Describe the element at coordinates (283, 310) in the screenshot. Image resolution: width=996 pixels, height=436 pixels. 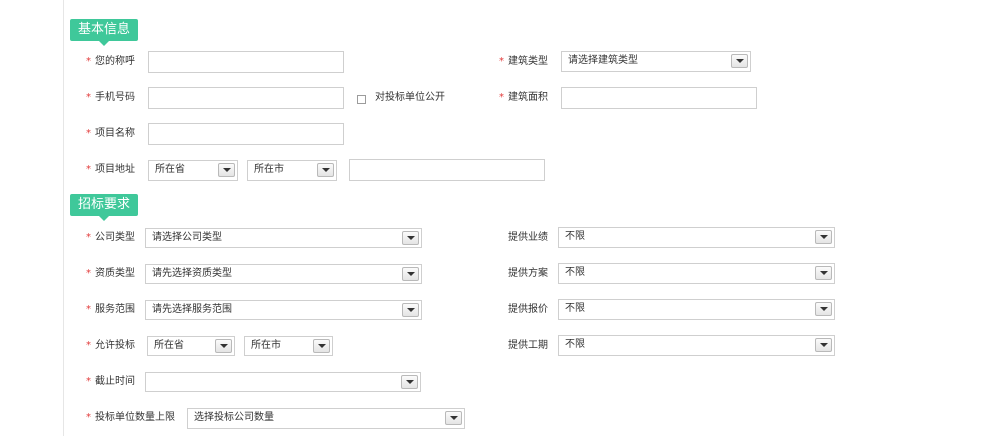
I see `service-scope-select: 请先选择服务范围` at that location.